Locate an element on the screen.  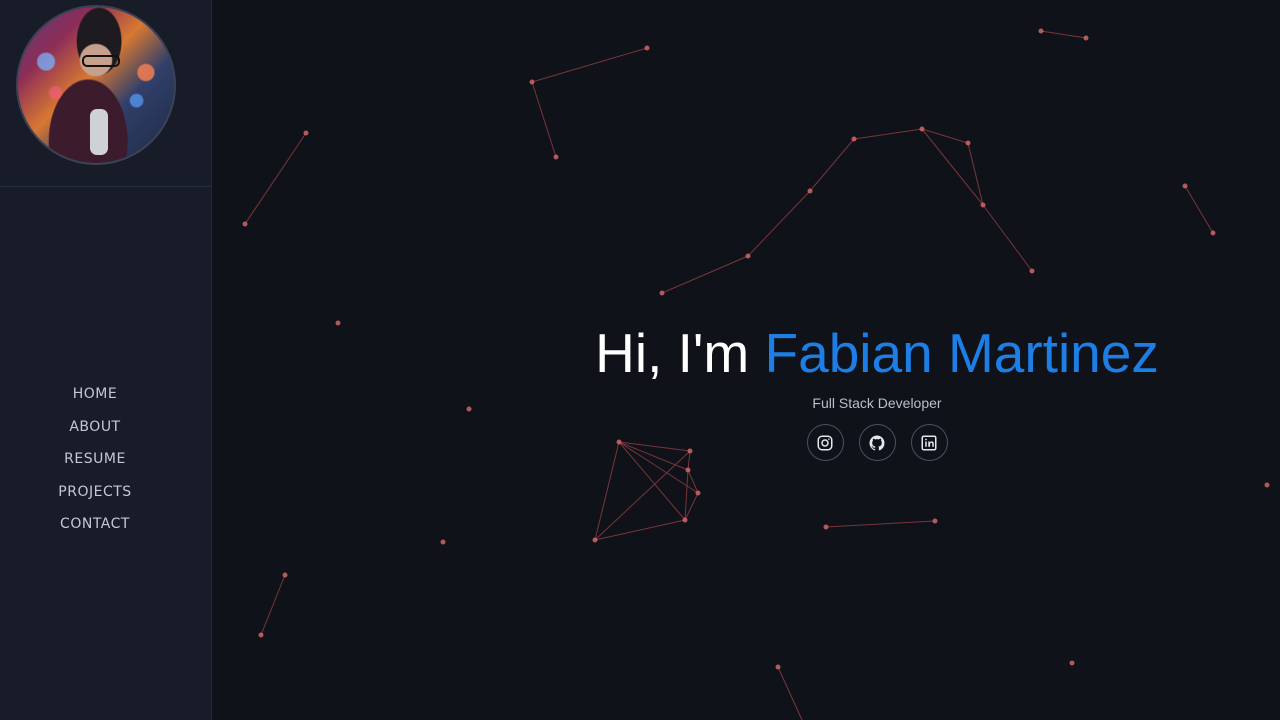
avatar-glasses is located at coordinates (101, 61).